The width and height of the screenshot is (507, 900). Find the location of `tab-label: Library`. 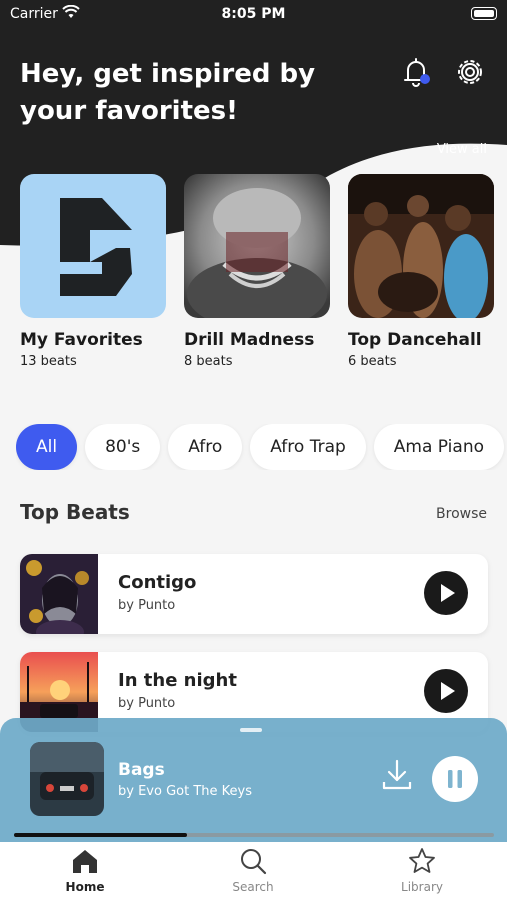

tab-label: Library is located at coordinates (422, 887).